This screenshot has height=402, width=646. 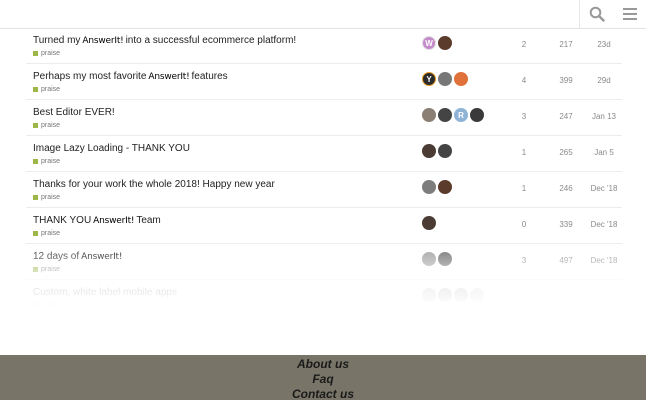 What do you see at coordinates (437, 43) in the screenshot?
I see `poster-avatars: W` at bounding box center [437, 43].